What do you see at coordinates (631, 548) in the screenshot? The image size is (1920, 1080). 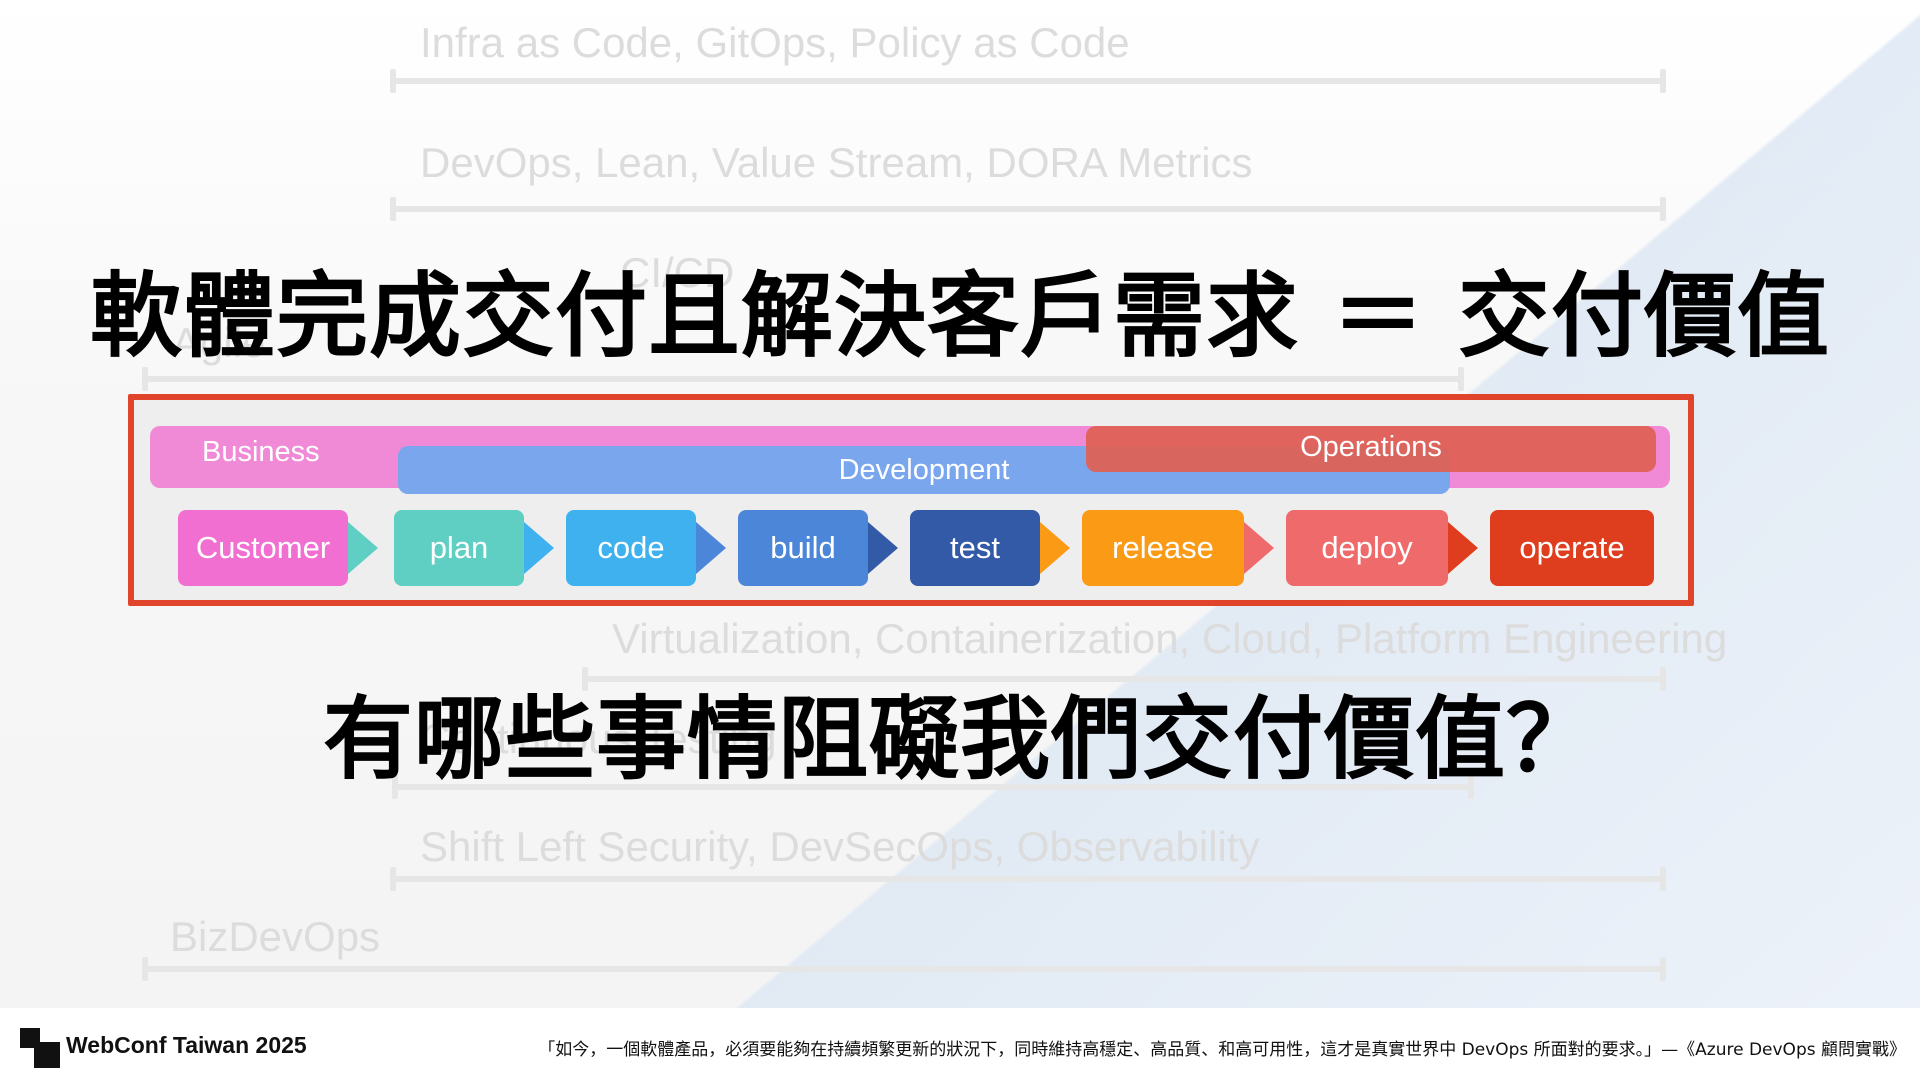 I see `stage-code: code` at bounding box center [631, 548].